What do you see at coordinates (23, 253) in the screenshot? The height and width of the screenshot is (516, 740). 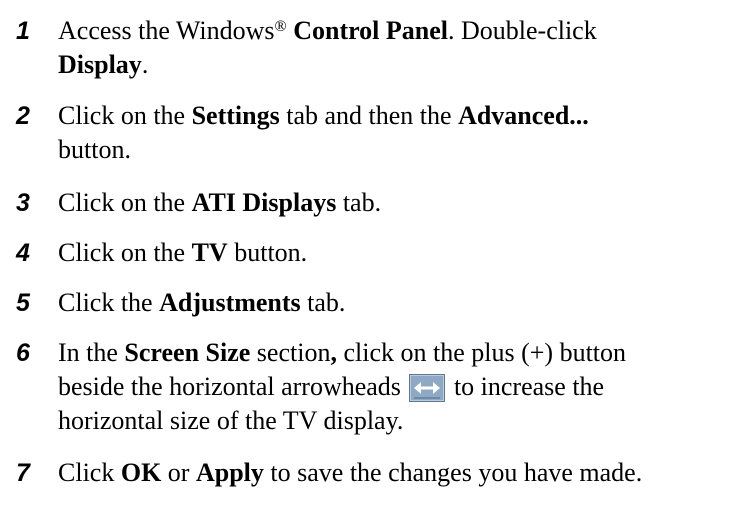 I see `step-number: 4` at bounding box center [23, 253].